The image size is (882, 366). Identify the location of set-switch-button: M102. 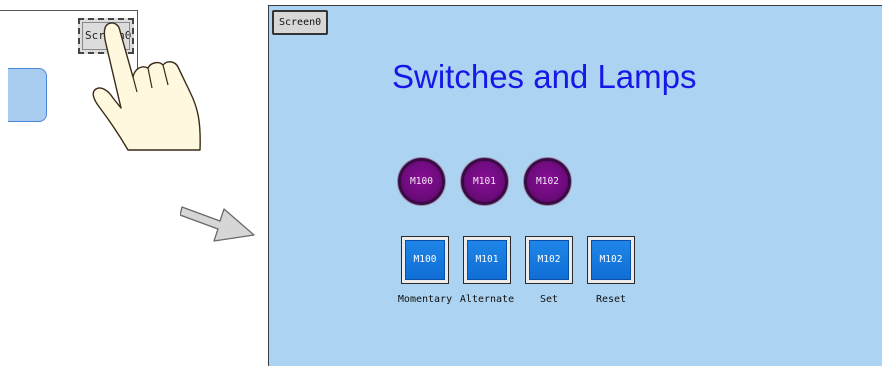
(549, 260).